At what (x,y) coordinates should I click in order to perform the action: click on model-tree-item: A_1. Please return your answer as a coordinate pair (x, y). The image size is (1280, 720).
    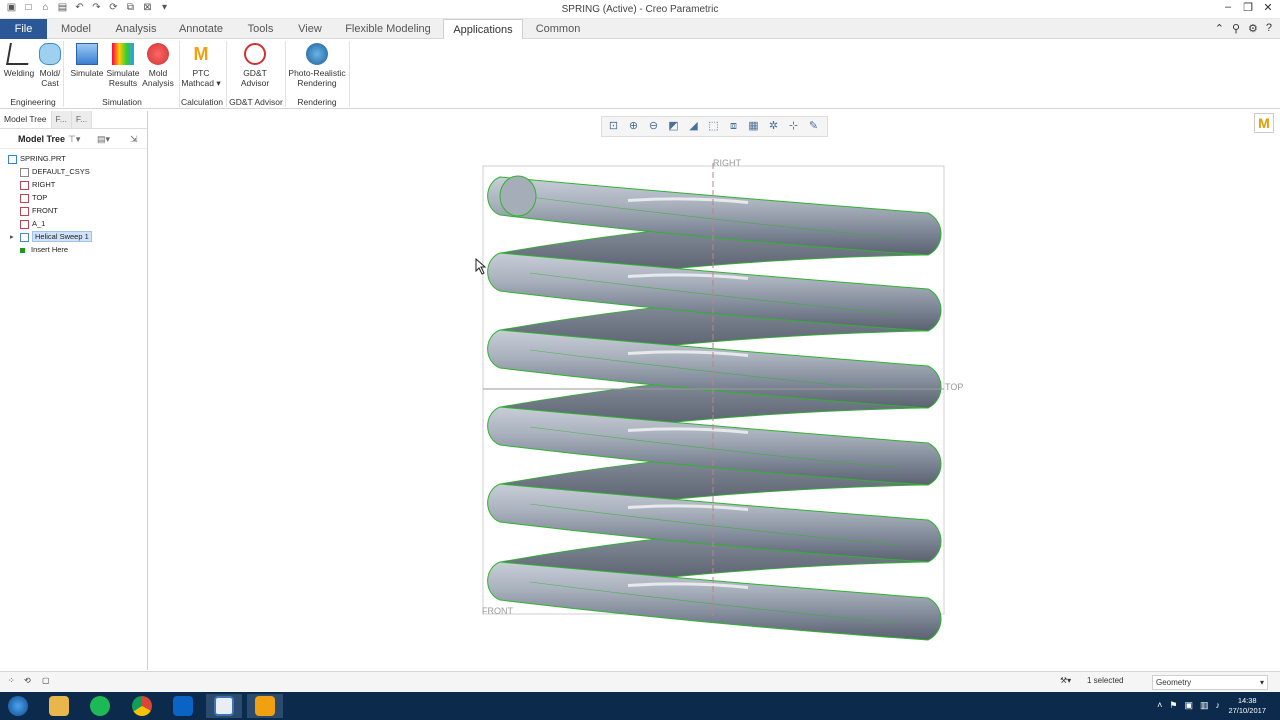
    Looking at the image, I should click on (73, 223).